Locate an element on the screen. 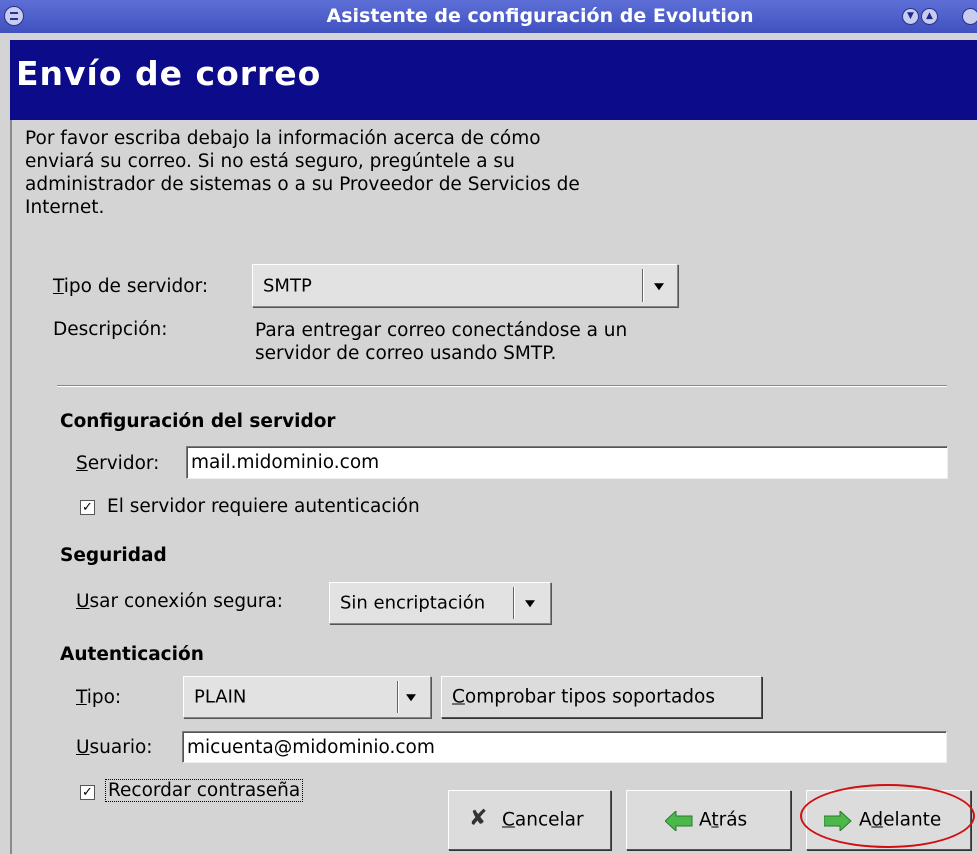  back-label: Atrás is located at coordinates (723, 820).